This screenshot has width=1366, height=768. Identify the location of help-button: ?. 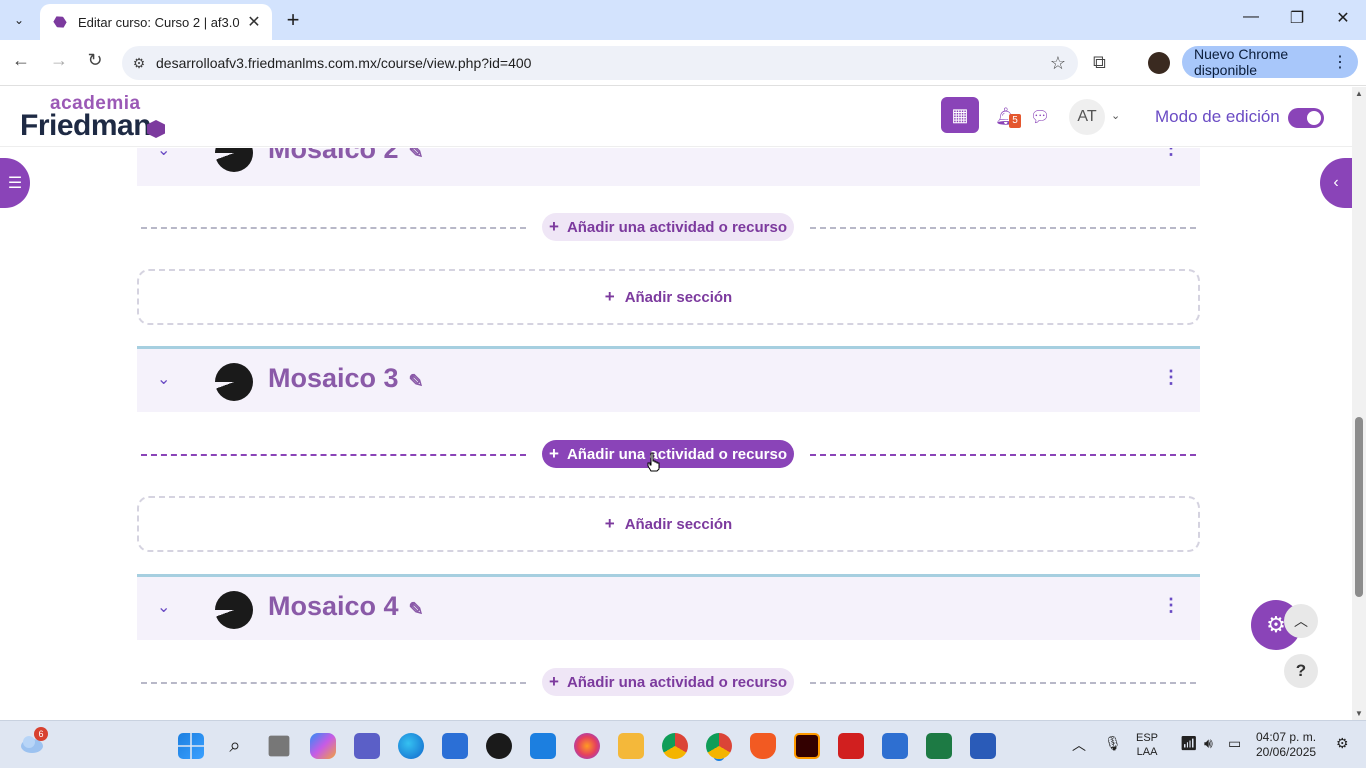
(1301, 671).